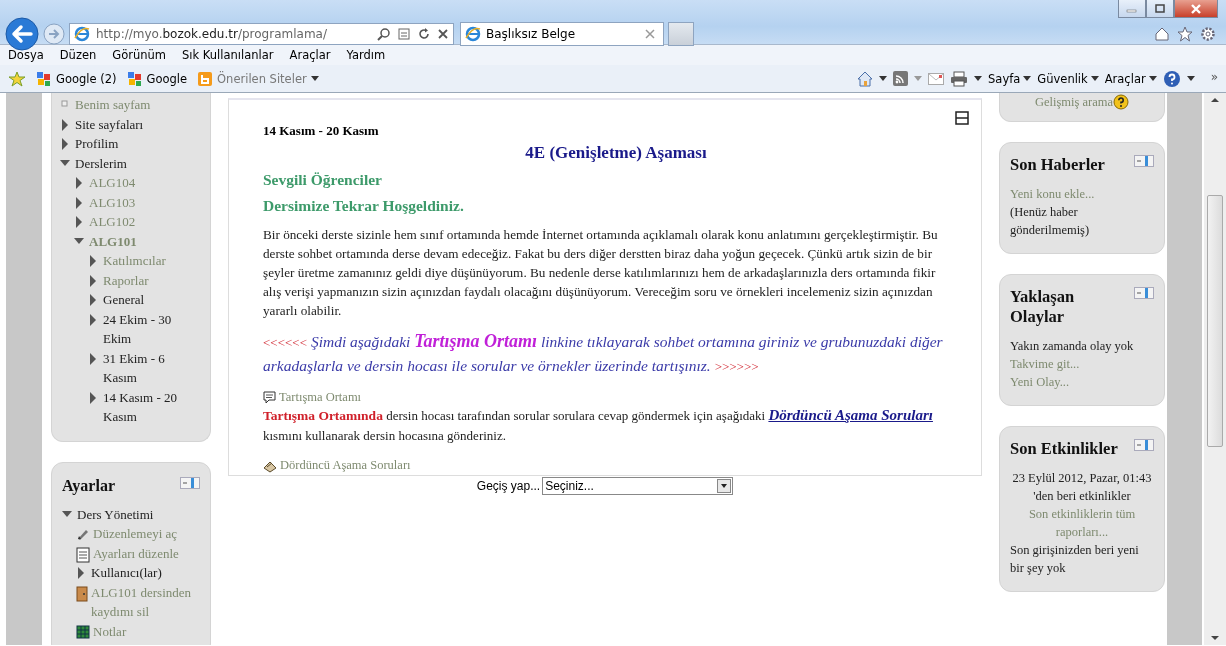  What do you see at coordinates (97, 144) in the screenshot?
I see `tree-item: Profilim` at bounding box center [97, 144].